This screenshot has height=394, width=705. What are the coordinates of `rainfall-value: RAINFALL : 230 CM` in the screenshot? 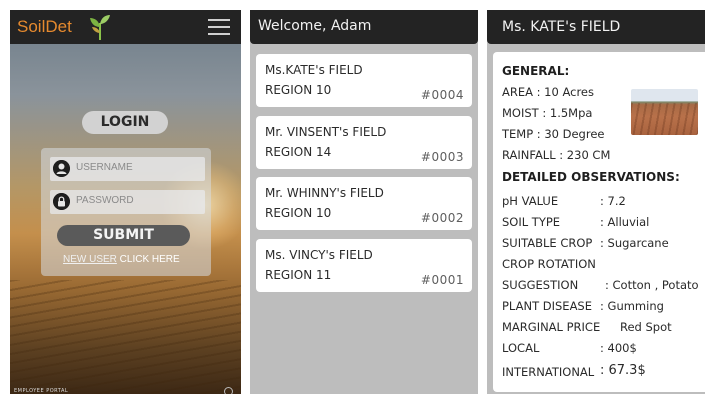 It's located at (556, 155).